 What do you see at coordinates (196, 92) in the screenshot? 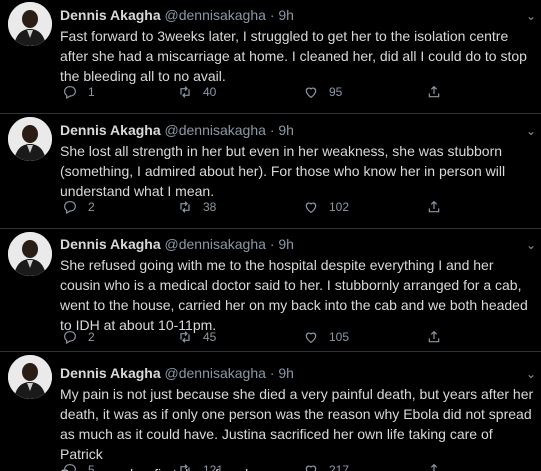
I see `retweet-button: 40` at bounding box center [196, 92].